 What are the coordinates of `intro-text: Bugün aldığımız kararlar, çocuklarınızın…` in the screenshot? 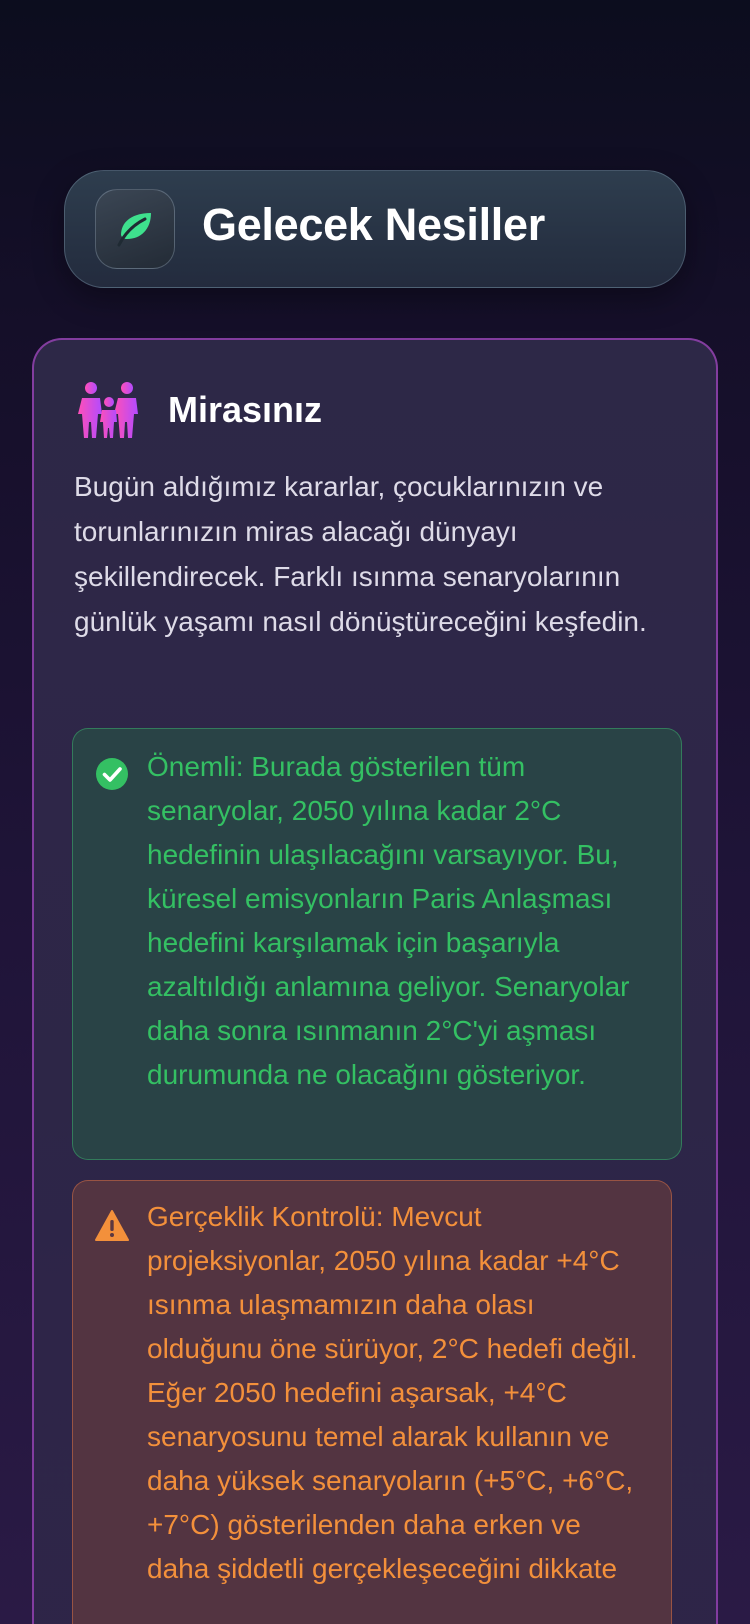 It's located at (360, 554).